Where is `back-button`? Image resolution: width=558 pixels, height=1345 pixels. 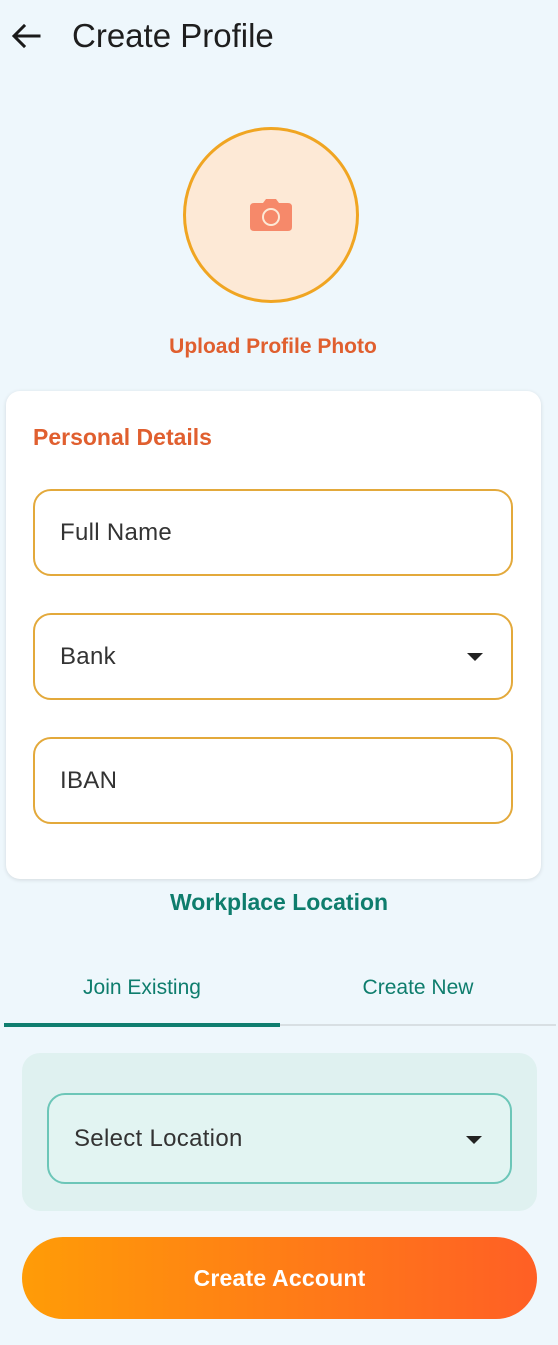
back-button is located at coordinates (26, 36).